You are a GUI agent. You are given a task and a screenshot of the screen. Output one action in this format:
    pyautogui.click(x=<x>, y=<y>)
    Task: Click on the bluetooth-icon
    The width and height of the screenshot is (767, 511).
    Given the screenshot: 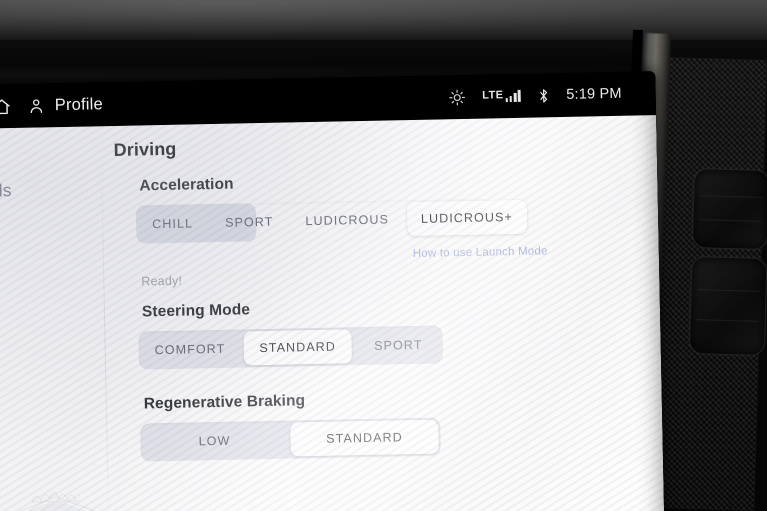 What is the action you would take?
    pyautogui.click(x=543, y=95)
    